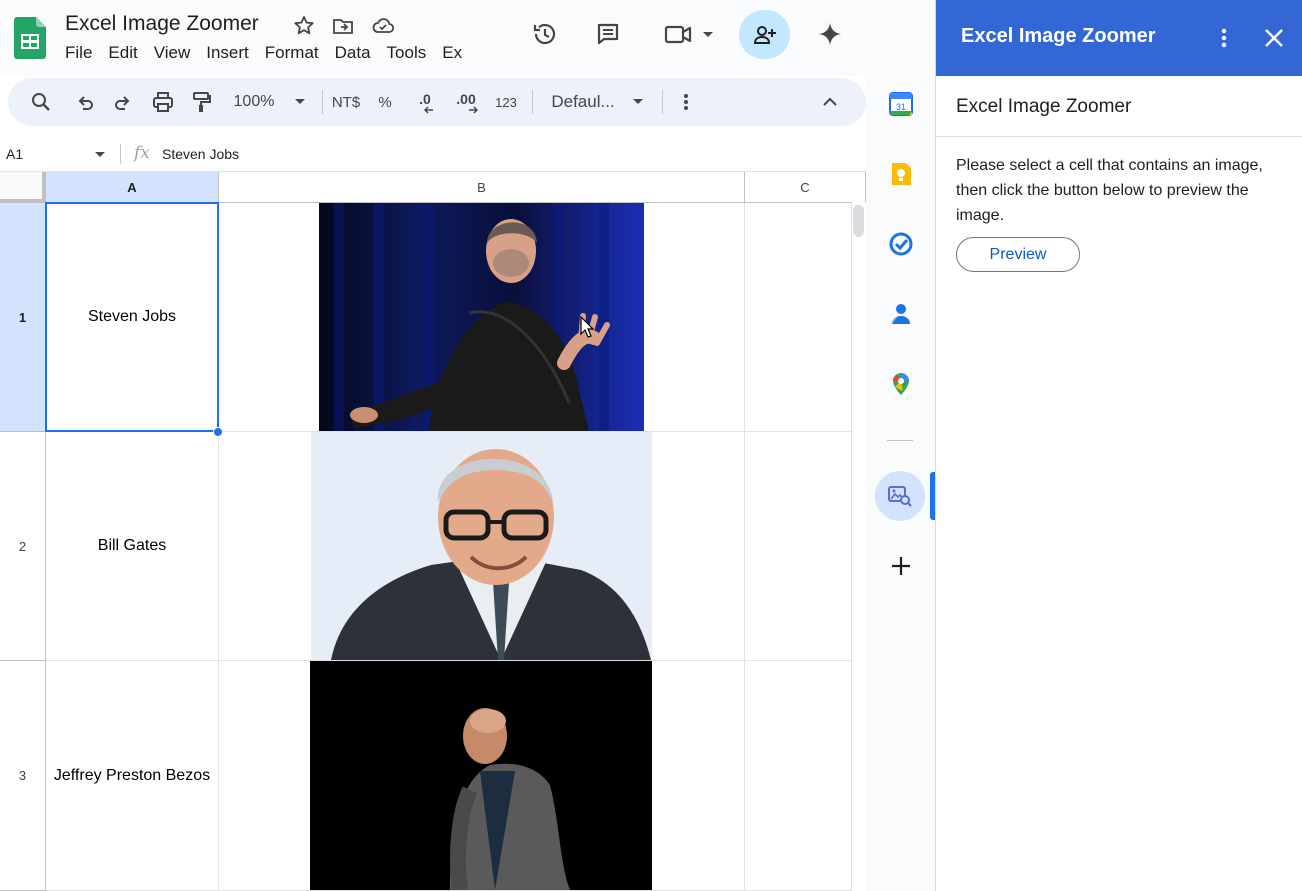 The image size is (1302, 891). What do you see at coordinates (481, 775) in the screenshot?
I see `portrait-photo-jeff-bezos` at bounding box center [481, 775].